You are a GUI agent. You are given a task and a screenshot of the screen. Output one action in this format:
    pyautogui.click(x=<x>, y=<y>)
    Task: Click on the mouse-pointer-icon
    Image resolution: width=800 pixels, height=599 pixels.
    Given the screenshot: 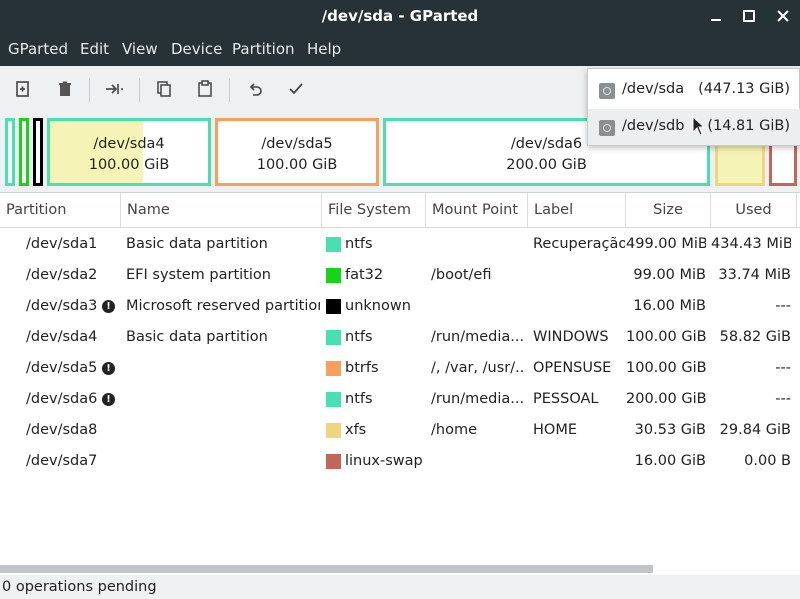 What is the action you would take?
    pyautogui.click(x=699, y=126)
    